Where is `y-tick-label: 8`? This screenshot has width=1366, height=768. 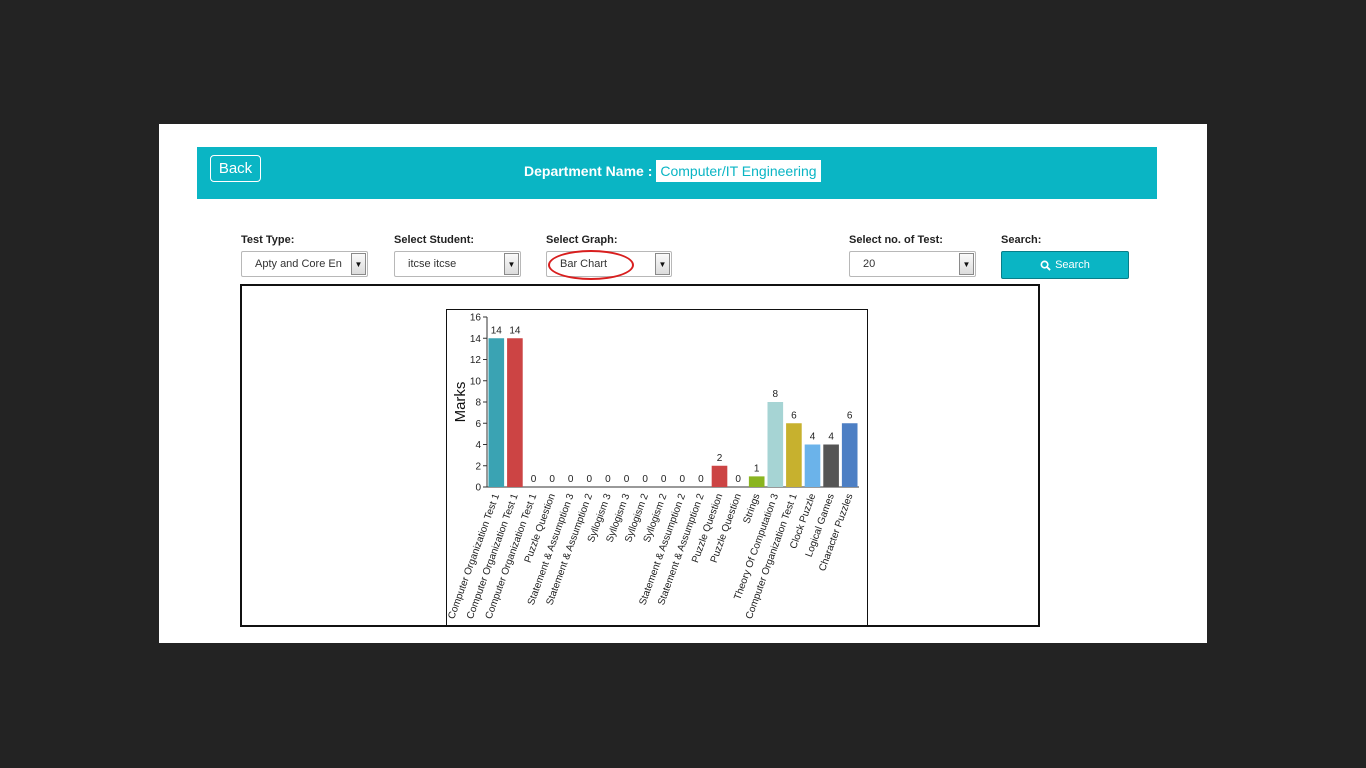
y-tick-label: 8 is located at coordinates (478, 403).